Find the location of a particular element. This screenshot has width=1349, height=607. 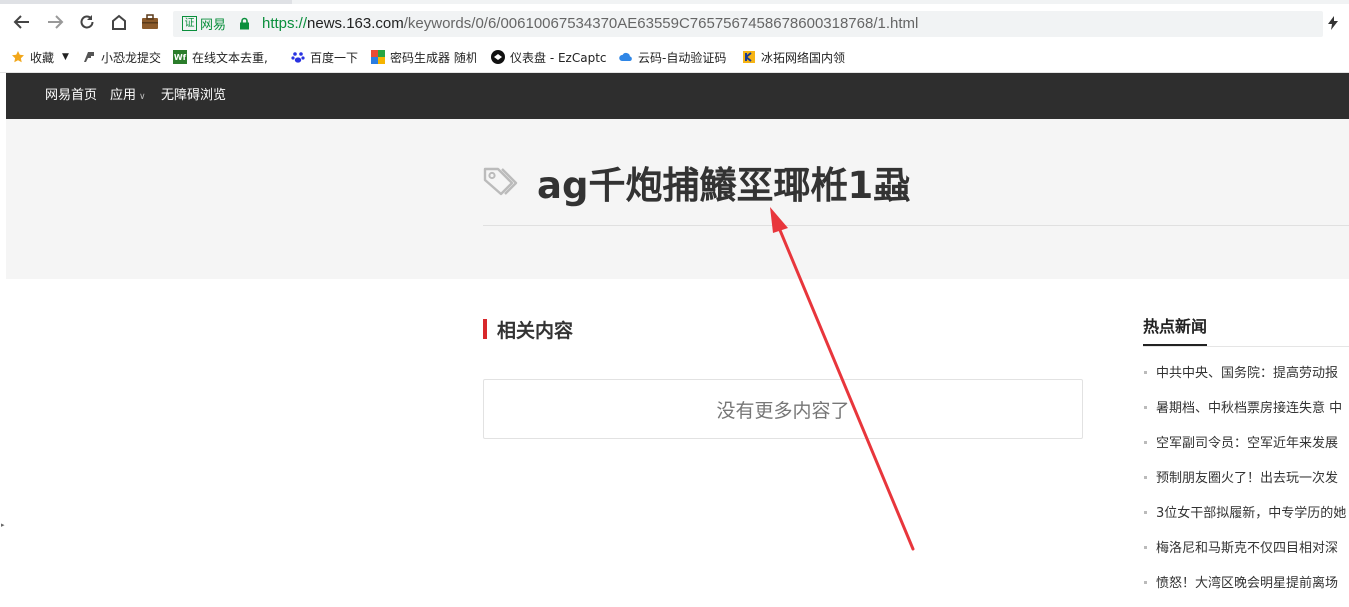

home-button is located at coordinates (119, 22).